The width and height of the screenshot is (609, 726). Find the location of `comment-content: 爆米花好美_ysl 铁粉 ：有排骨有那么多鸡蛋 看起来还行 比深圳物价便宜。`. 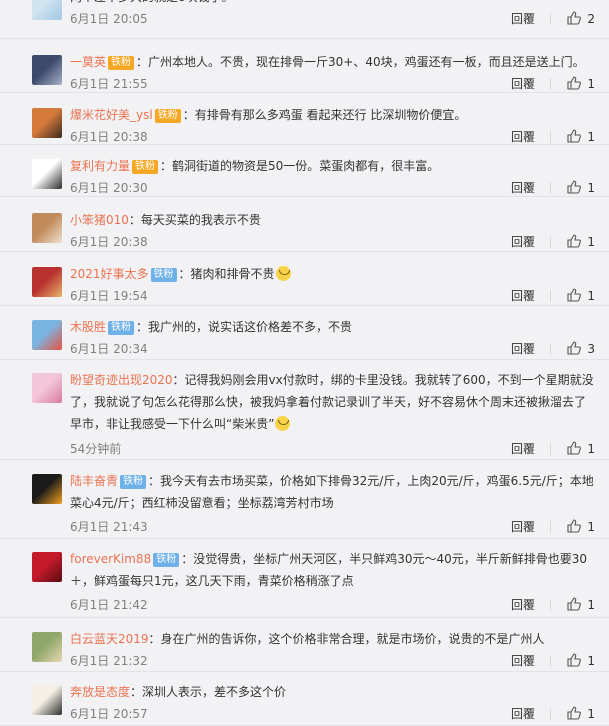

comment-content: 爆米花好美_ysl 铁粉 ：有排骨有那么多鸡蛋 看起来还行 比深圳物价便宜。 is located at coordinates (332, 115).